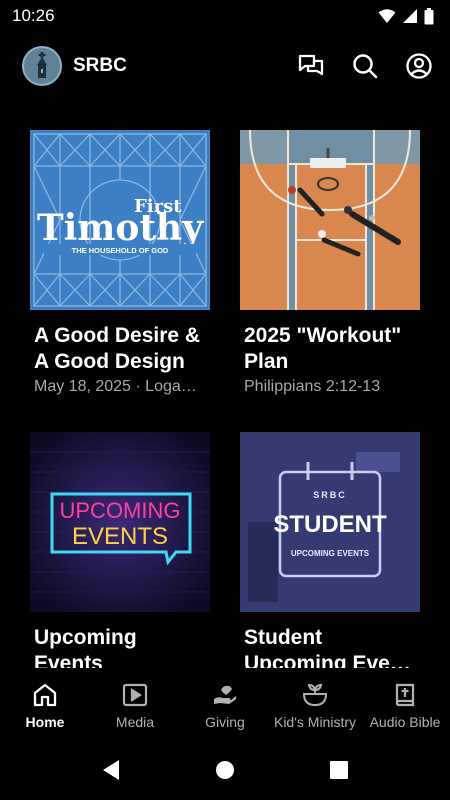  I want to click on status-icons, so click(406, 16).